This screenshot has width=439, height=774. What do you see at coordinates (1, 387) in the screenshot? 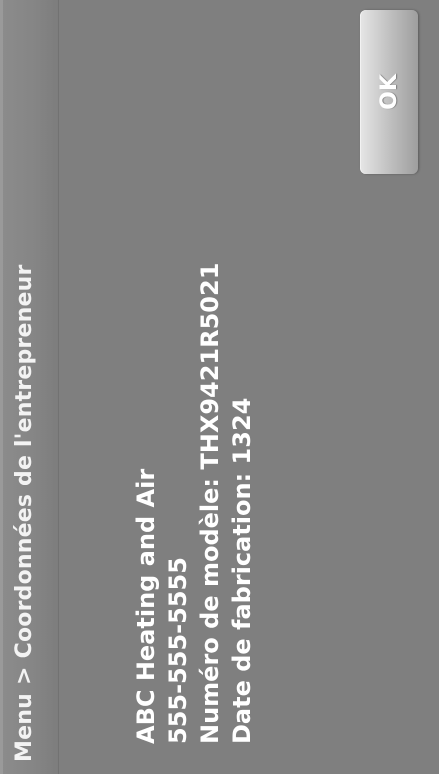
I see `header-top-line` at bounding box center [1, 387].